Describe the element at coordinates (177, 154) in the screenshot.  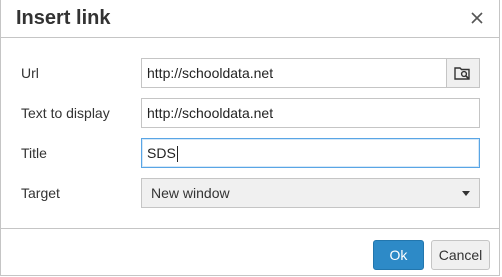
I see `text-caret` at that location.